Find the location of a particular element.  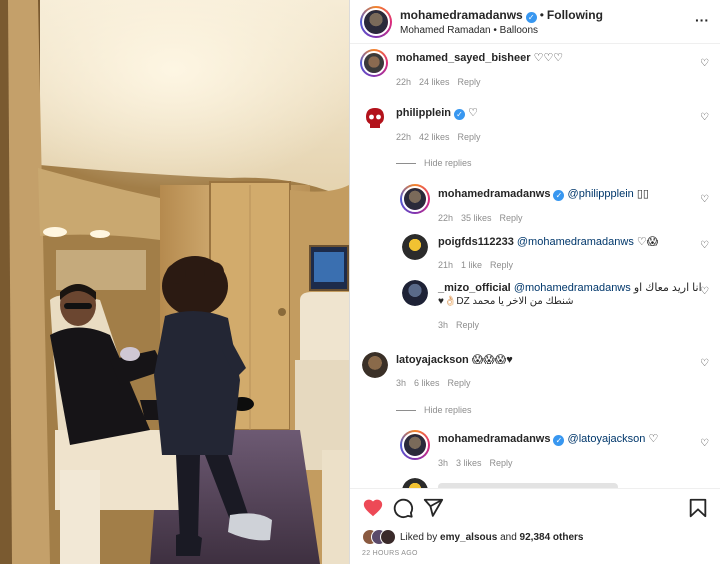

comment-text: philipplein ✓ ♡ is located at coordinates (437, 113).